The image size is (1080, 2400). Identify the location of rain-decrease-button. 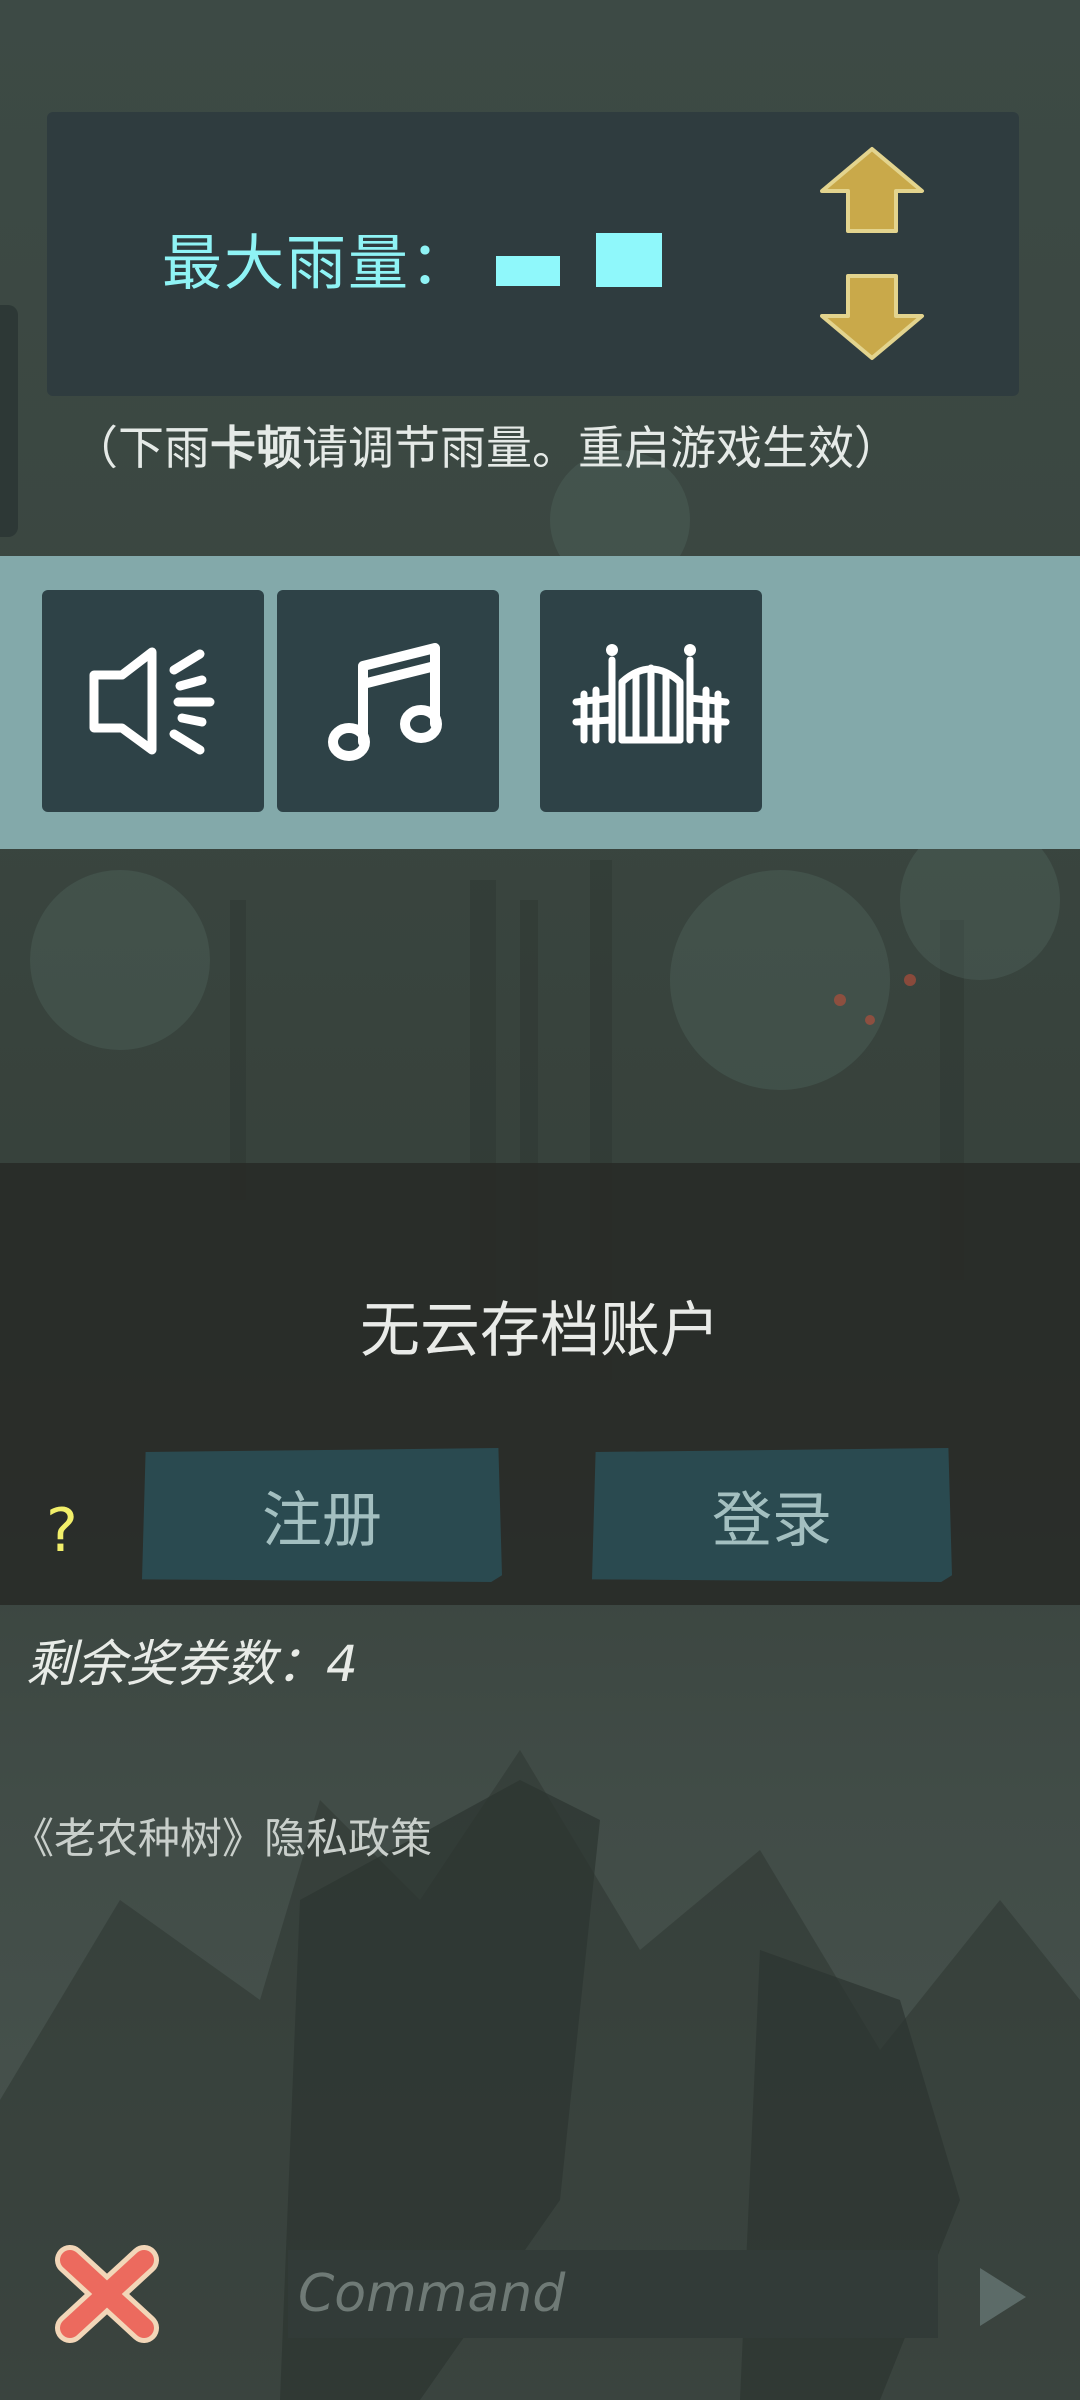
(872, 316).